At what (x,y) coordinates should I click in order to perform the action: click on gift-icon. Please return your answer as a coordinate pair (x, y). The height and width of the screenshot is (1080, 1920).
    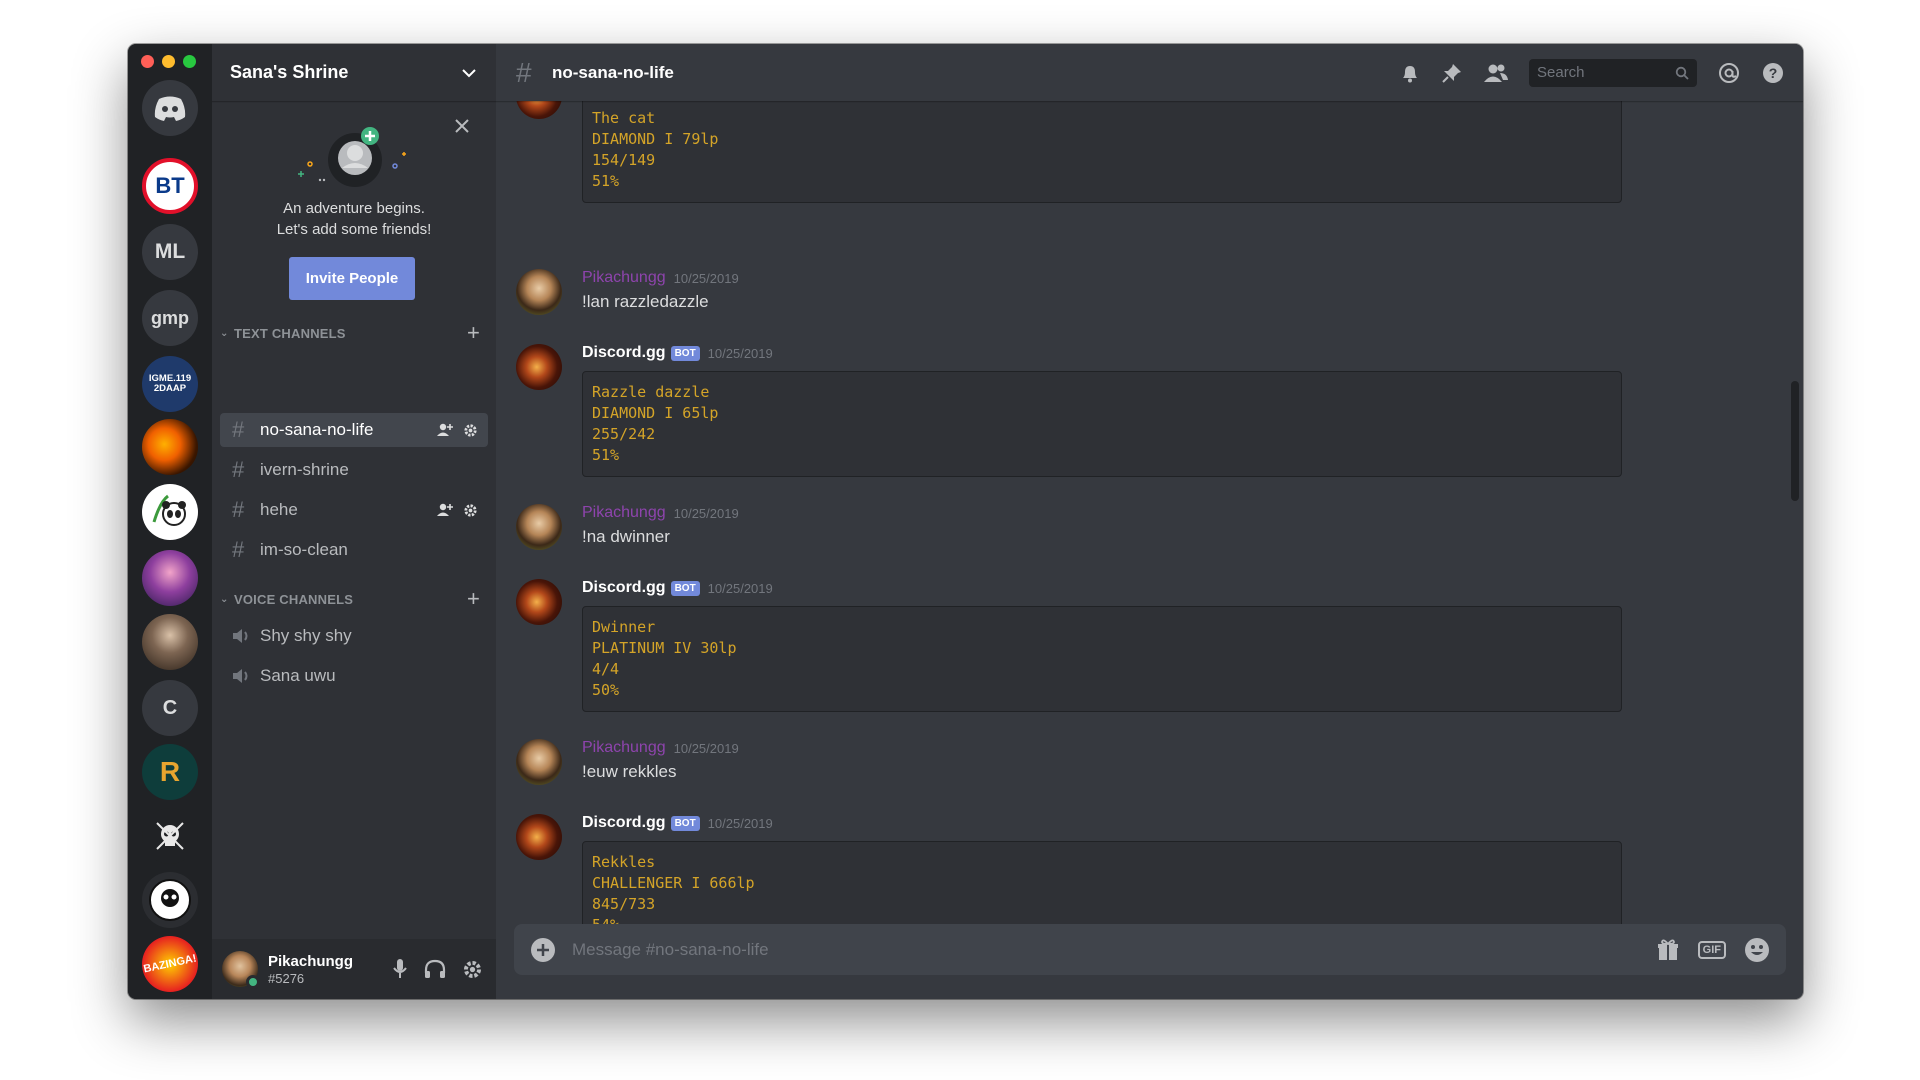
    Looking at the image, I should click on (1668, 950).